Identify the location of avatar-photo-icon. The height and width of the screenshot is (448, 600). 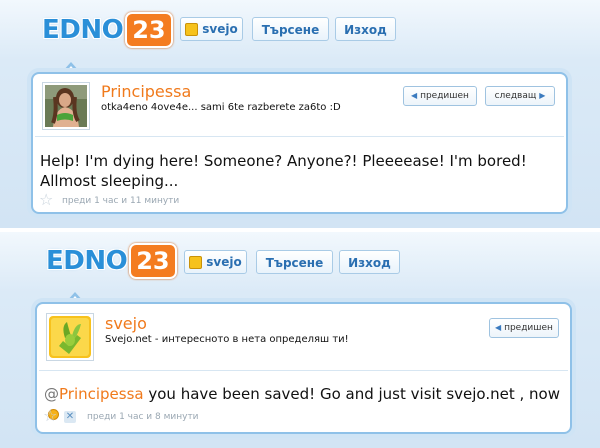
(66, 106).